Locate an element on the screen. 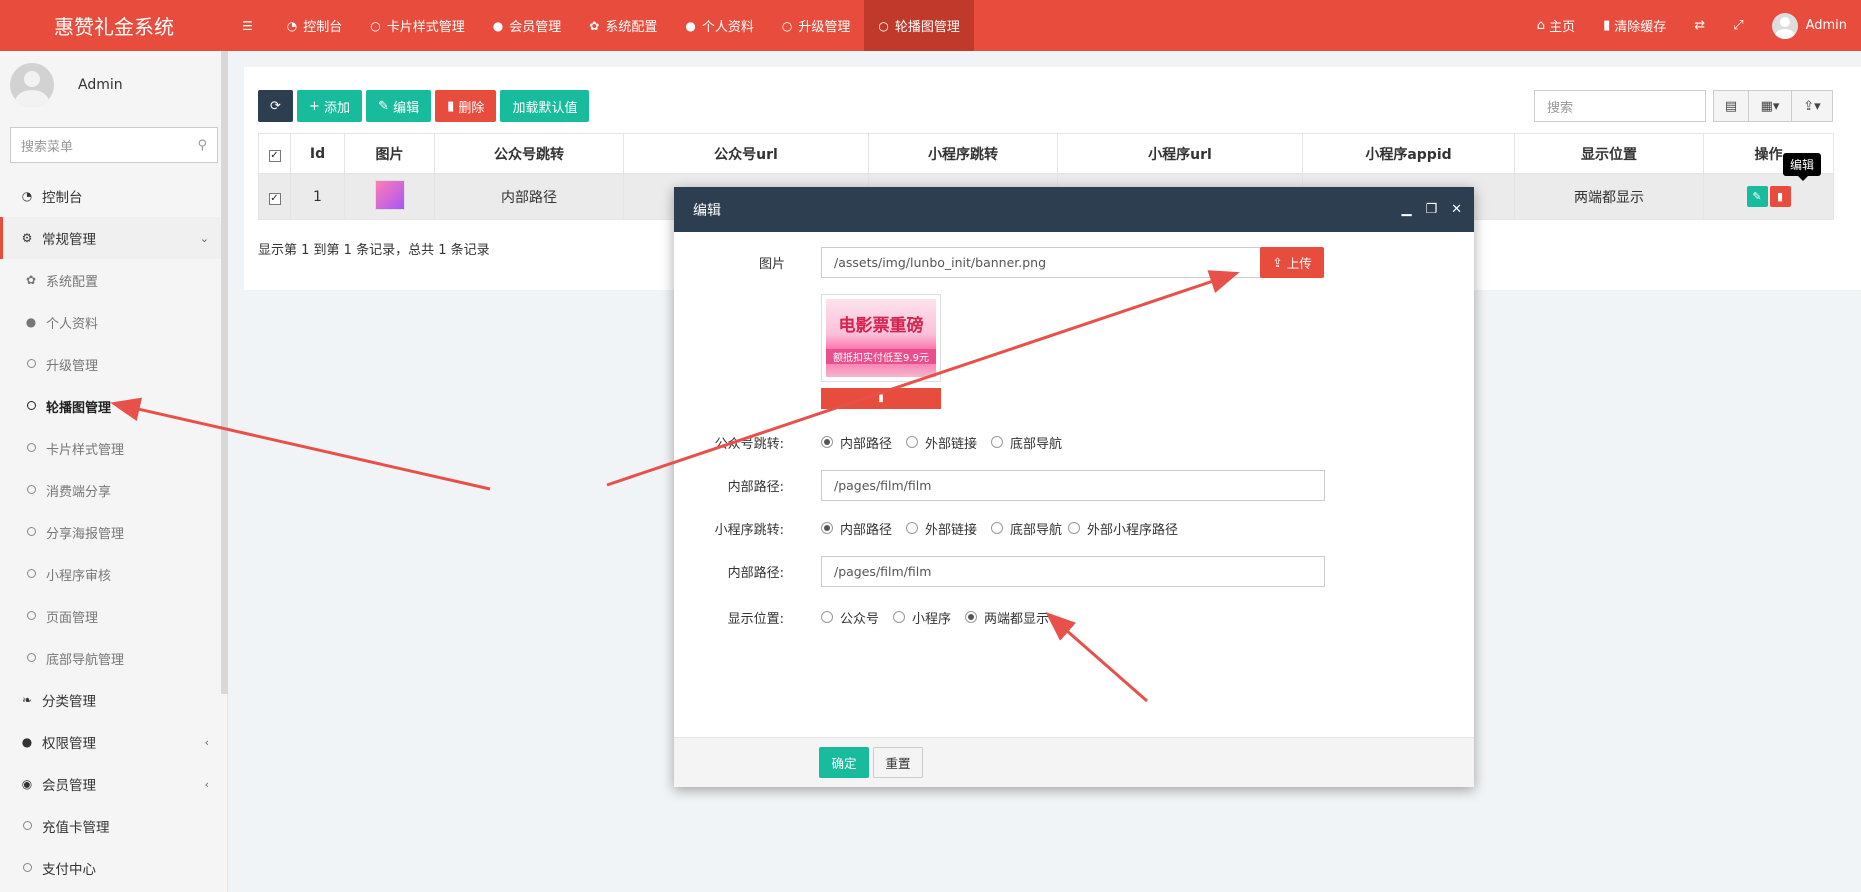  sidebar-item-profile: ● 个人资料 is located at coordinates (113, 322).